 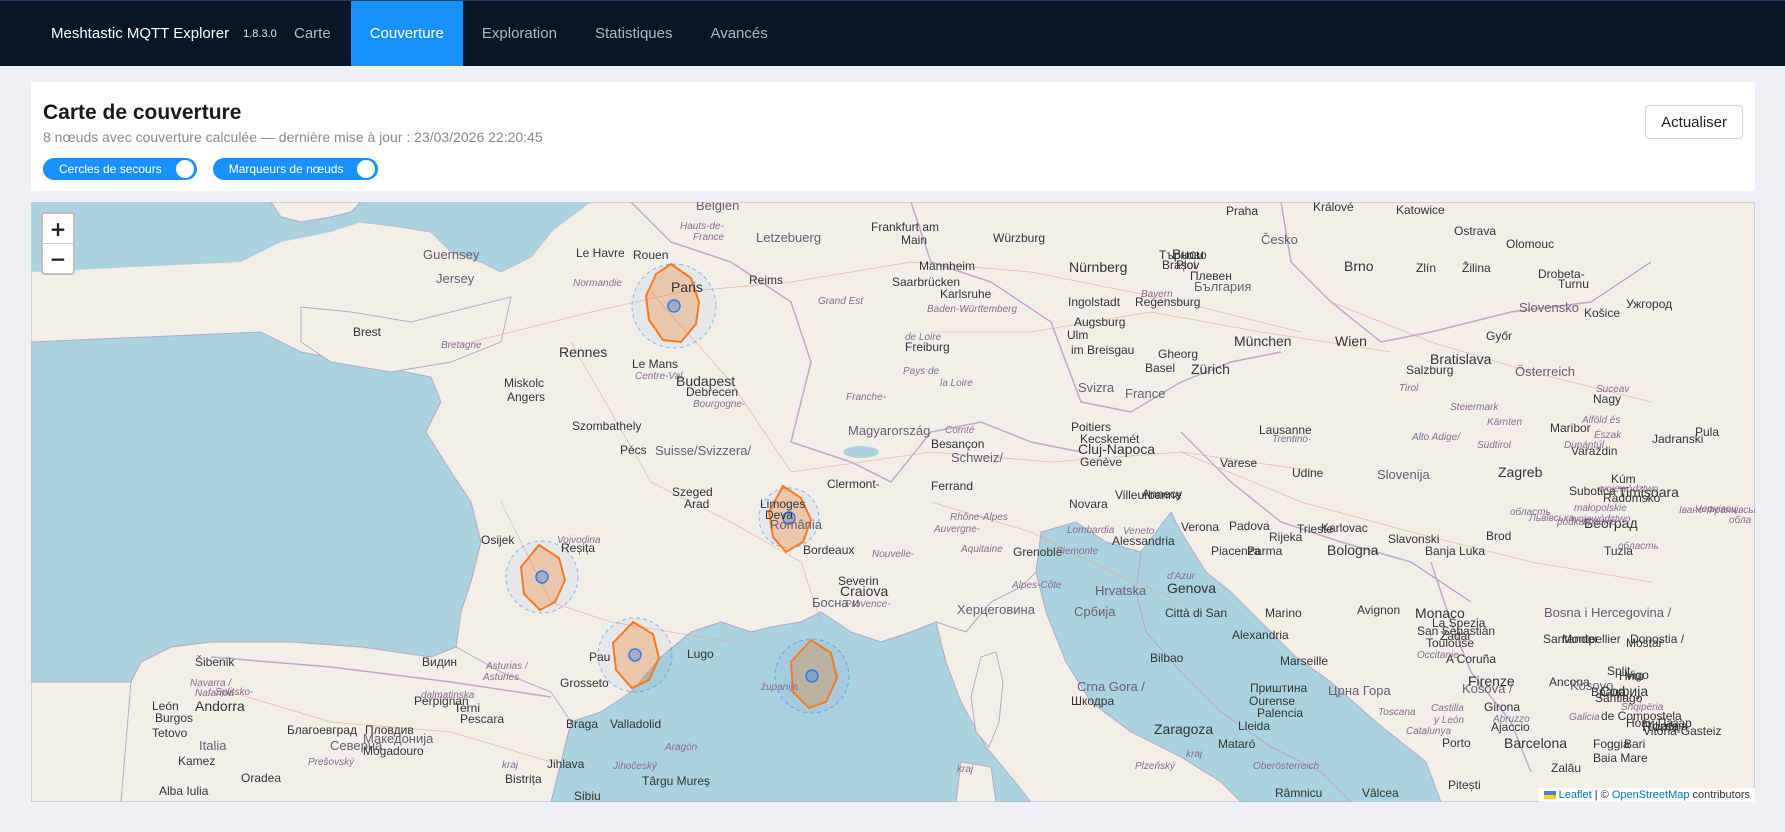 What do you see at coordinates (519, 33) in the screenshot?
I see `tab-exploration: Exploration` at bounding box center [519, 33].